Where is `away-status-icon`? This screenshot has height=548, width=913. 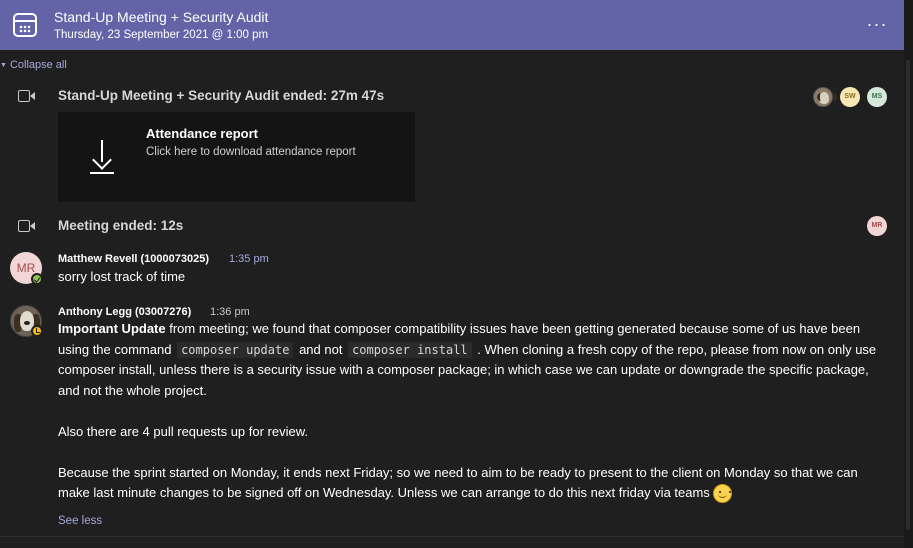 away-status-icon is located at coordinates (37, 331).